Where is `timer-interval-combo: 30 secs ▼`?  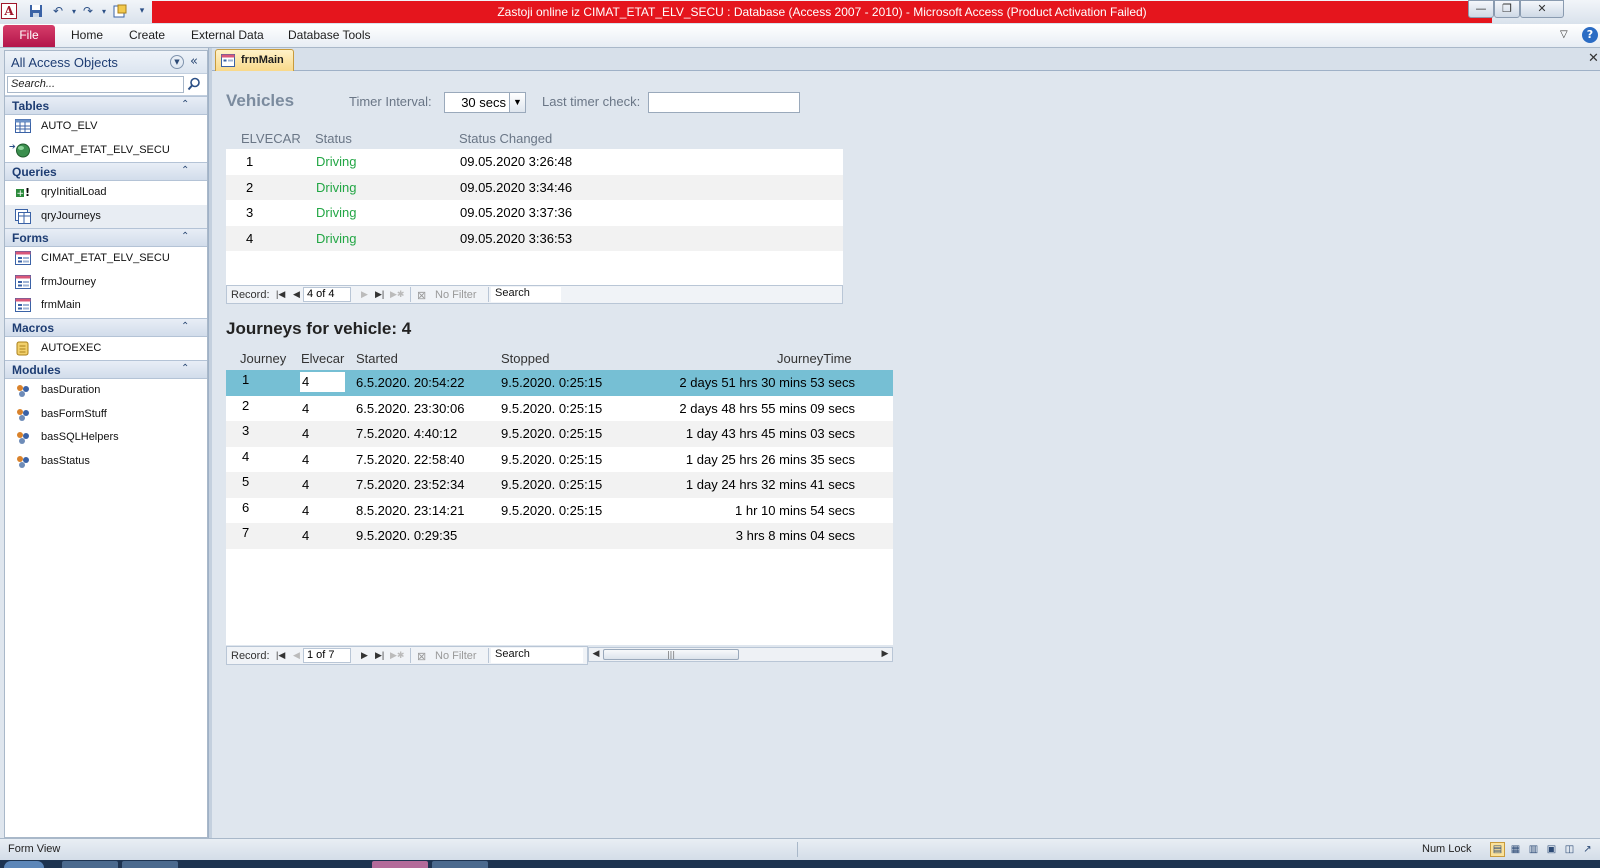
timer-interval-combo: 30 secs ▼ is located at coordinates (485, 102).